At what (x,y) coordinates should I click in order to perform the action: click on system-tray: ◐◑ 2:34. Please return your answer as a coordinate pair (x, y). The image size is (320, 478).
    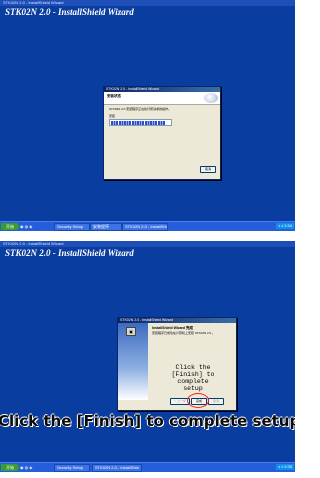
    Looking at the image, I should click on (285, 226).